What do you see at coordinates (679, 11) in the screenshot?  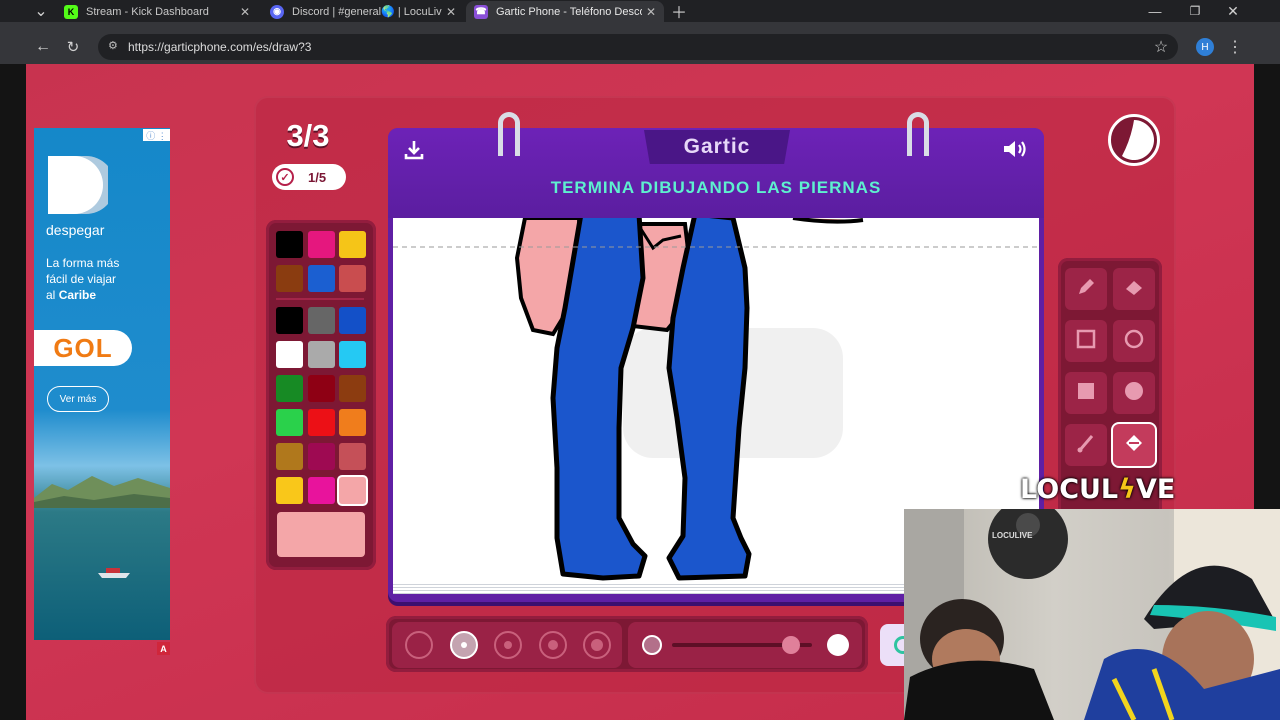 I see `new-tab-icon: ＋` at bounding box center [679, 11].